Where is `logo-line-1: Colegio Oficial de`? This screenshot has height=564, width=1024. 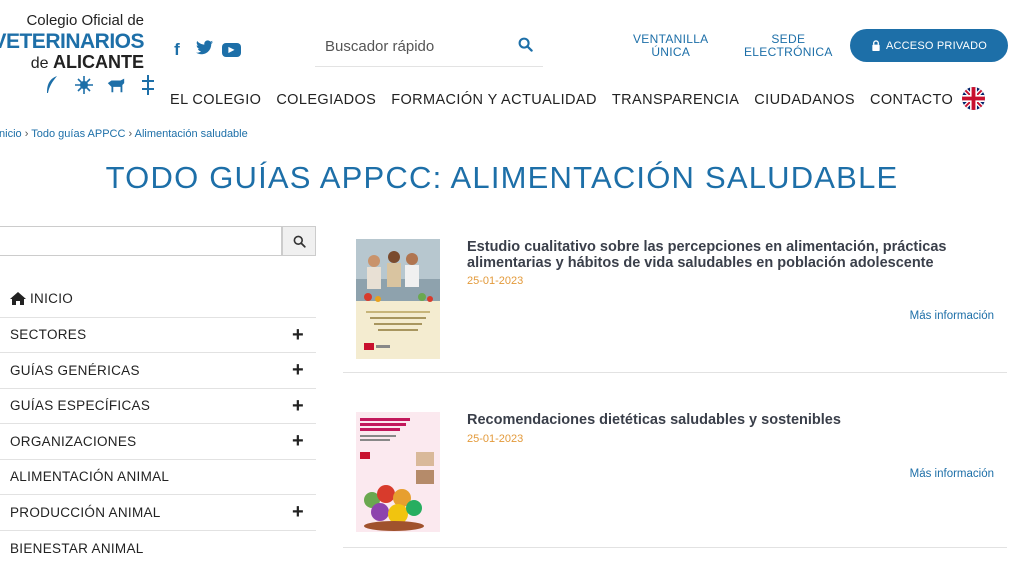 logo-line-1: Colegio Oficial de is located at coordinates (85, 20).